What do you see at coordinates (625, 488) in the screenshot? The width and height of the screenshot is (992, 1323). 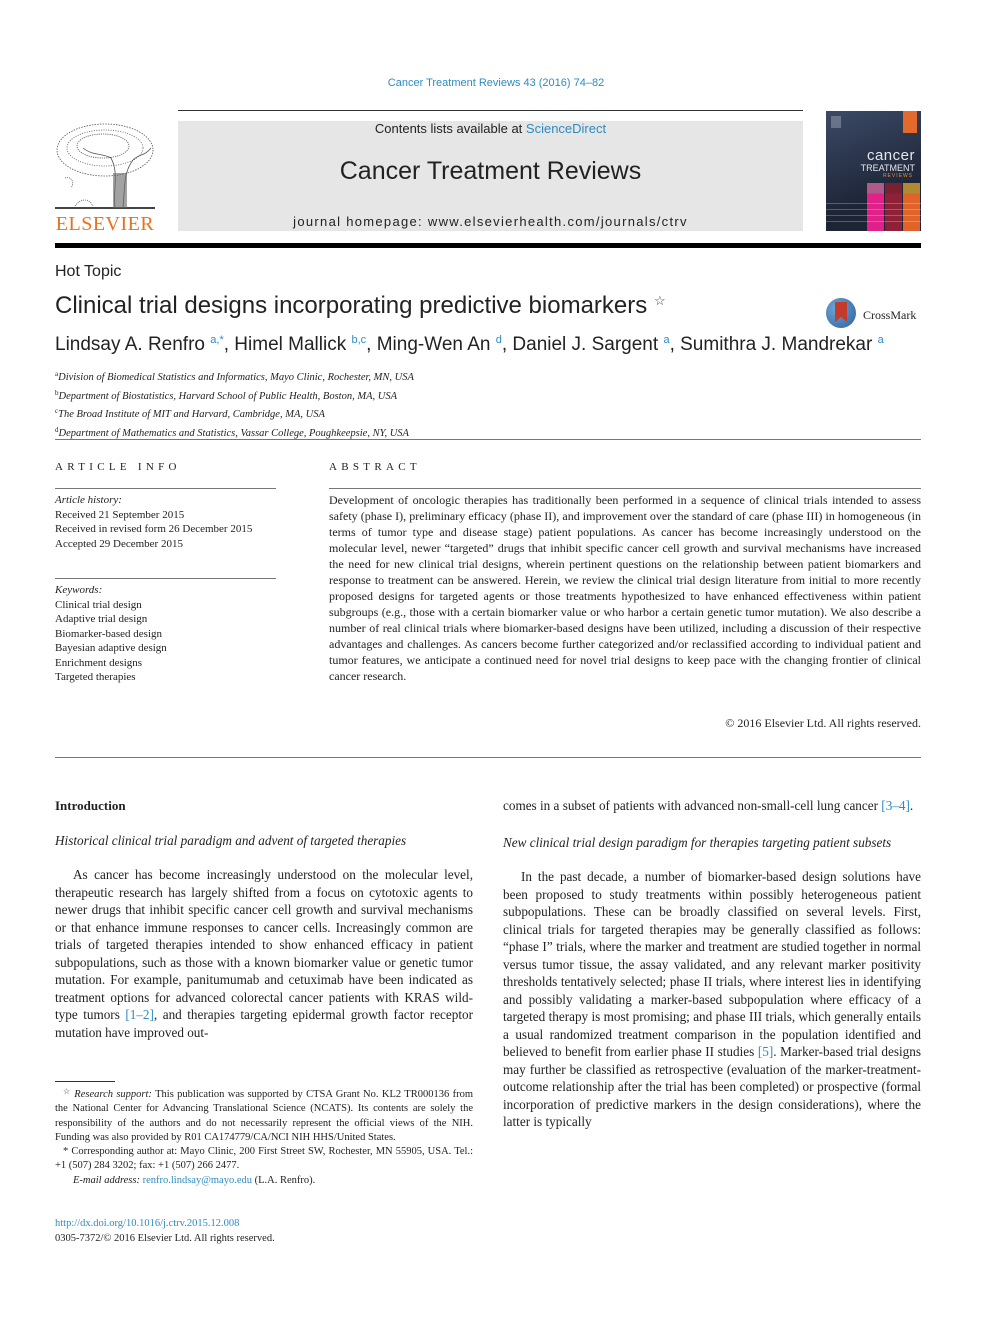 I see `abstract-rule` at bounding box center [625, 488].